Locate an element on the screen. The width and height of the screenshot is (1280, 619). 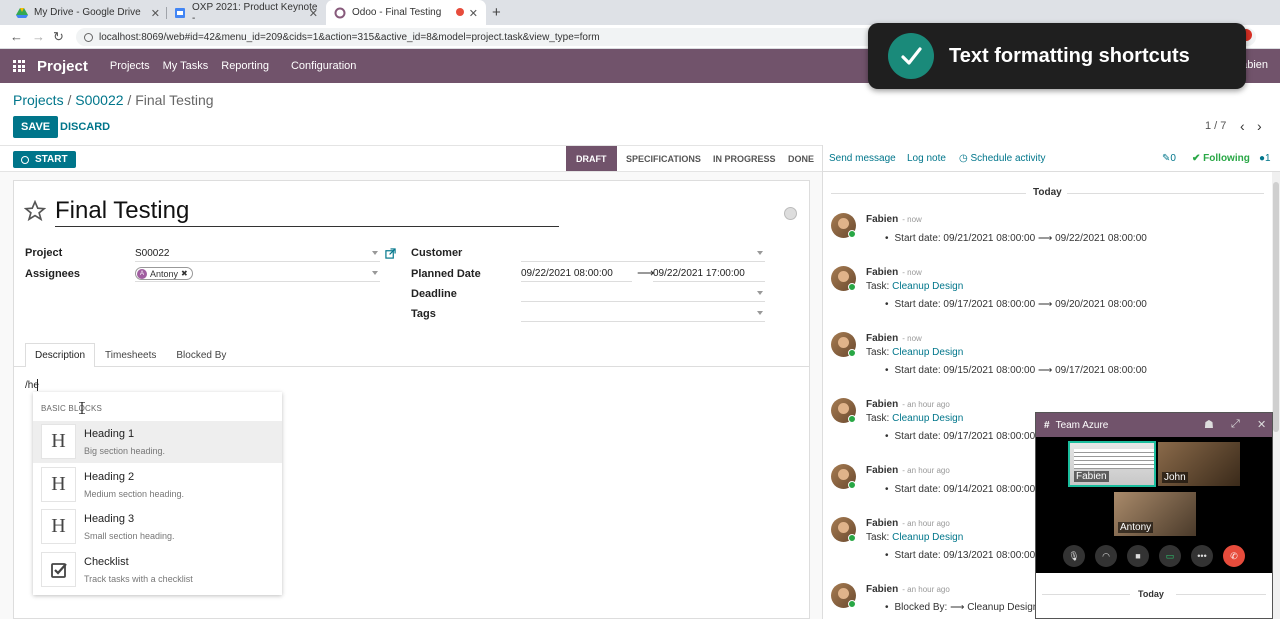
date-label: Today is located at coordinates (1047, 192).